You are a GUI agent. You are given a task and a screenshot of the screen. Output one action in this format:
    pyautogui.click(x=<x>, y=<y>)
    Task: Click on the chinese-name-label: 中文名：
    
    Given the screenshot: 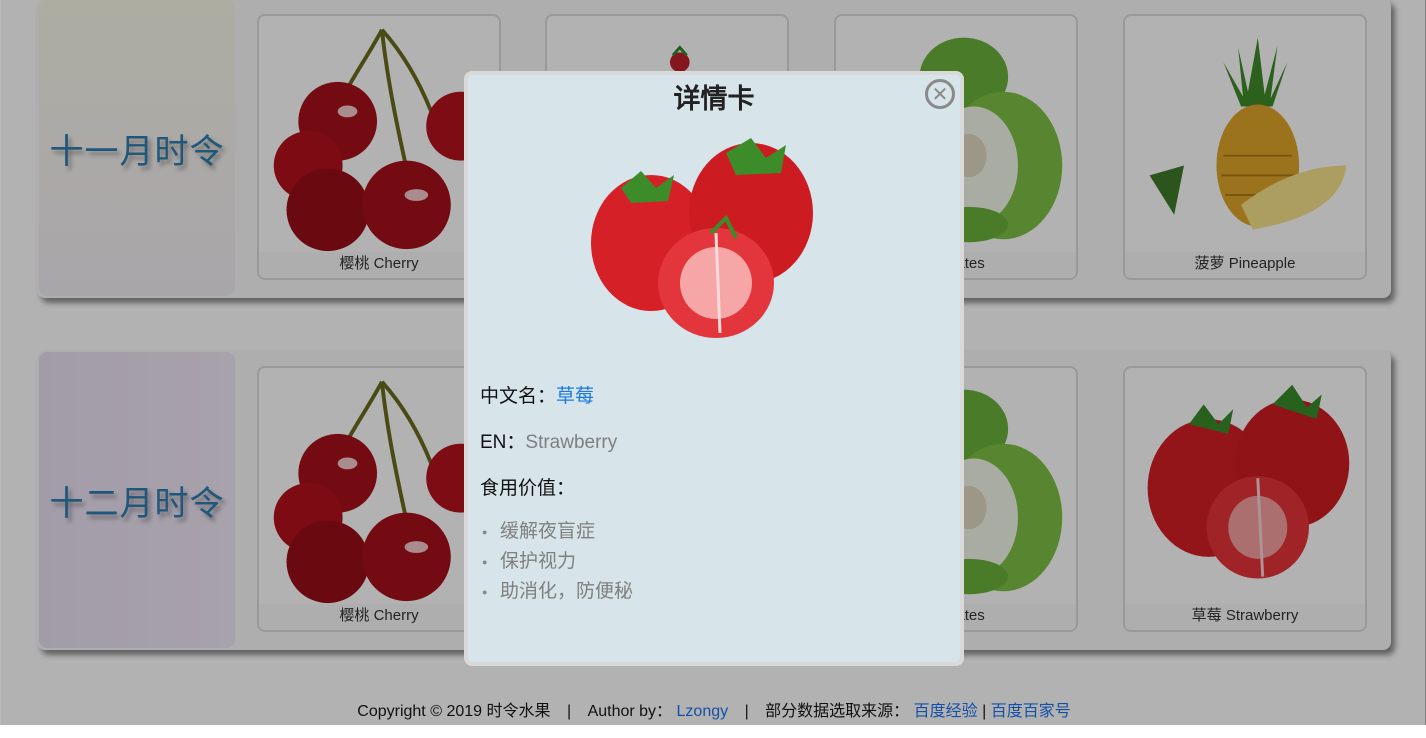 What is the action you would take?
    pyautogui.click(x=518, y=396)
    